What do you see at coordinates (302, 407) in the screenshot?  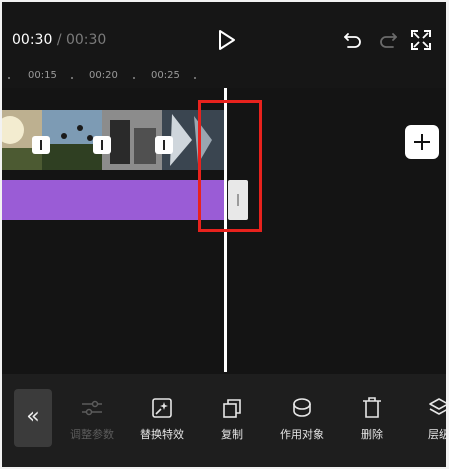 I see `apply-target-icon` at bounding box center [302, 407].